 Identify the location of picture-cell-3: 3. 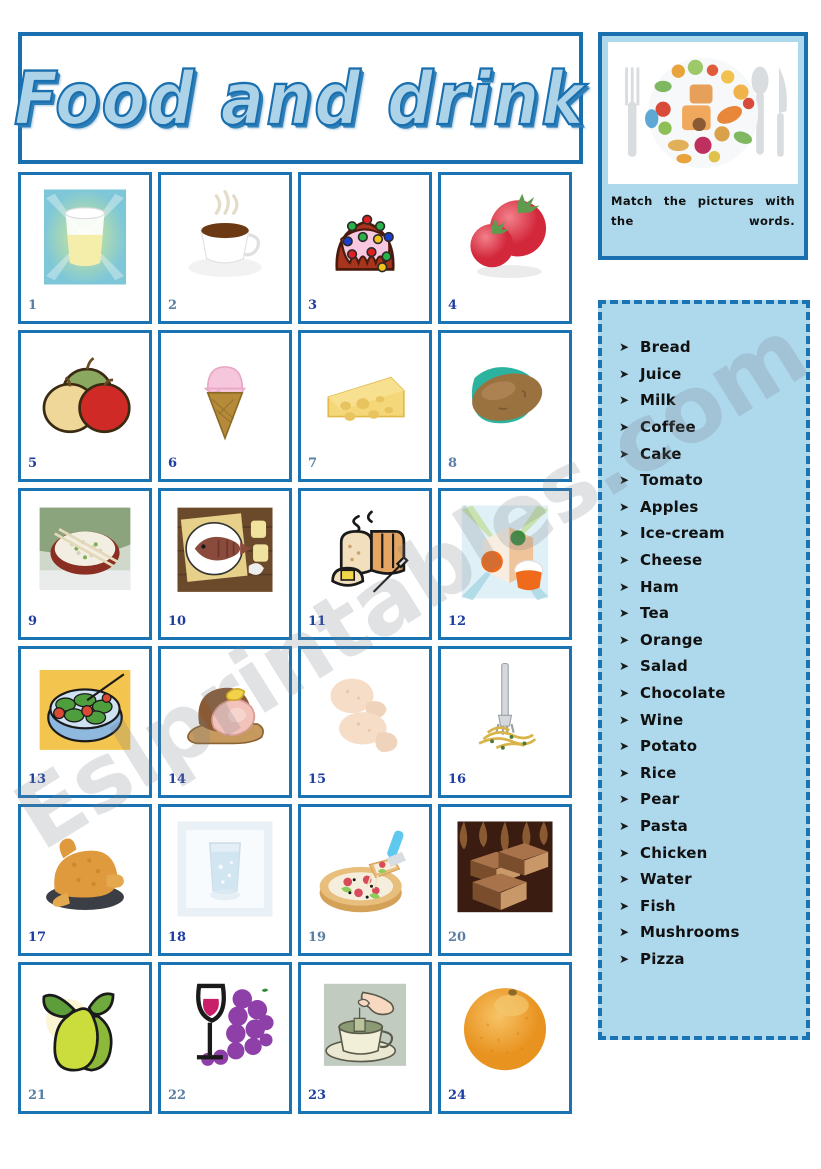
(365, 248).